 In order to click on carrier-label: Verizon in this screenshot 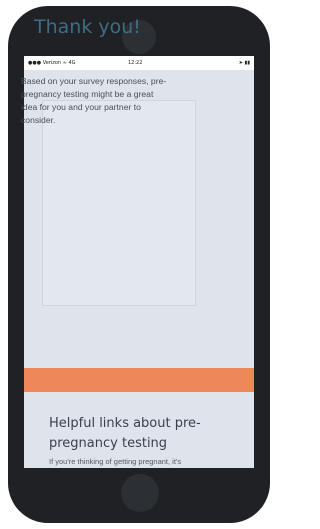, I will do `click(52, 63)`.